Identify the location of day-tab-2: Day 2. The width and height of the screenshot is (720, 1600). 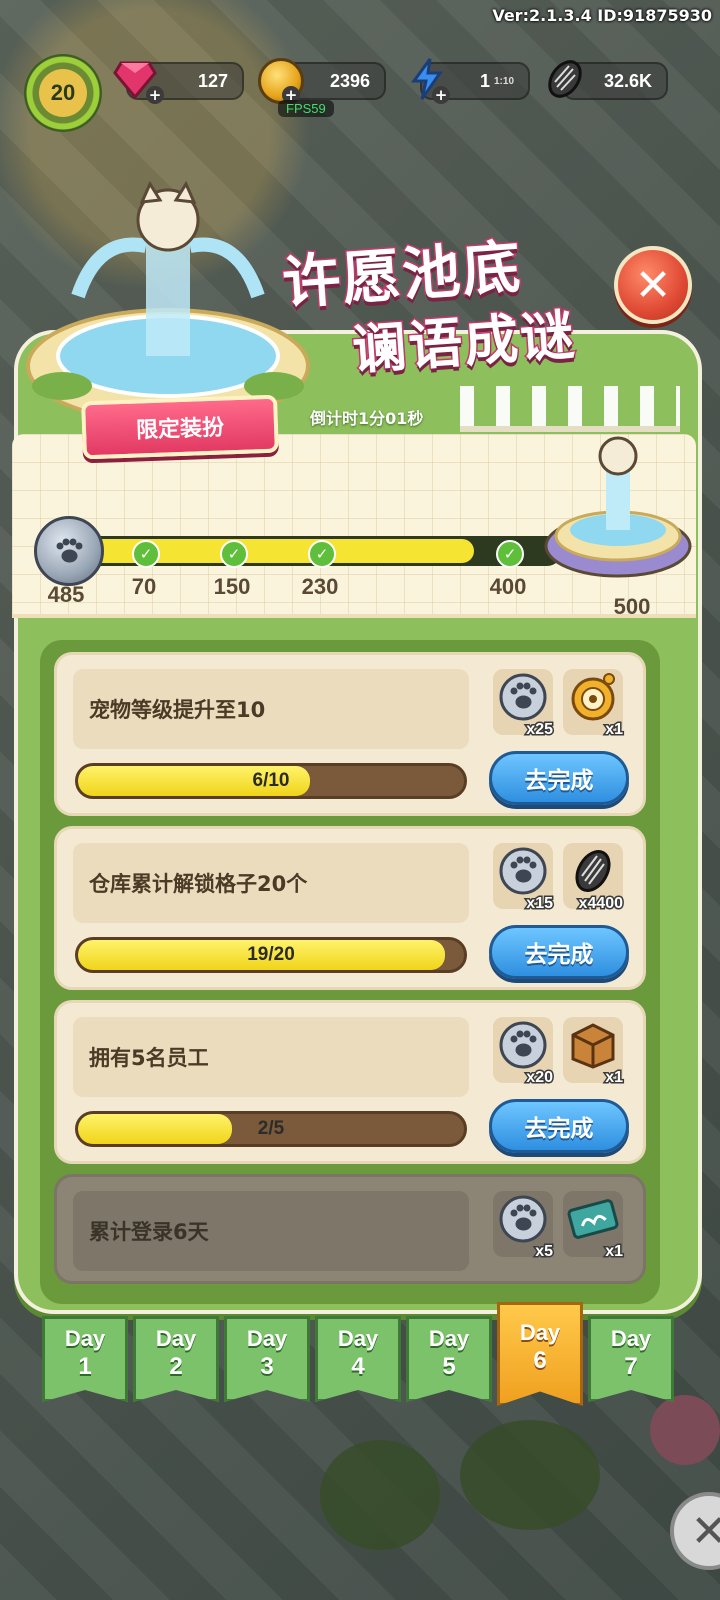
(176, 1359).